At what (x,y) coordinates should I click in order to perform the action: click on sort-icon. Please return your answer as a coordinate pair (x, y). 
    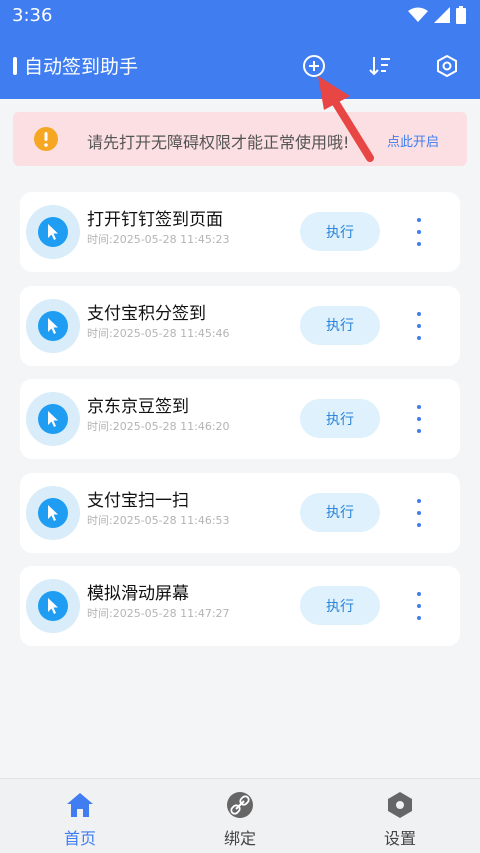
    Looking at the image, I should click on (379, 66).